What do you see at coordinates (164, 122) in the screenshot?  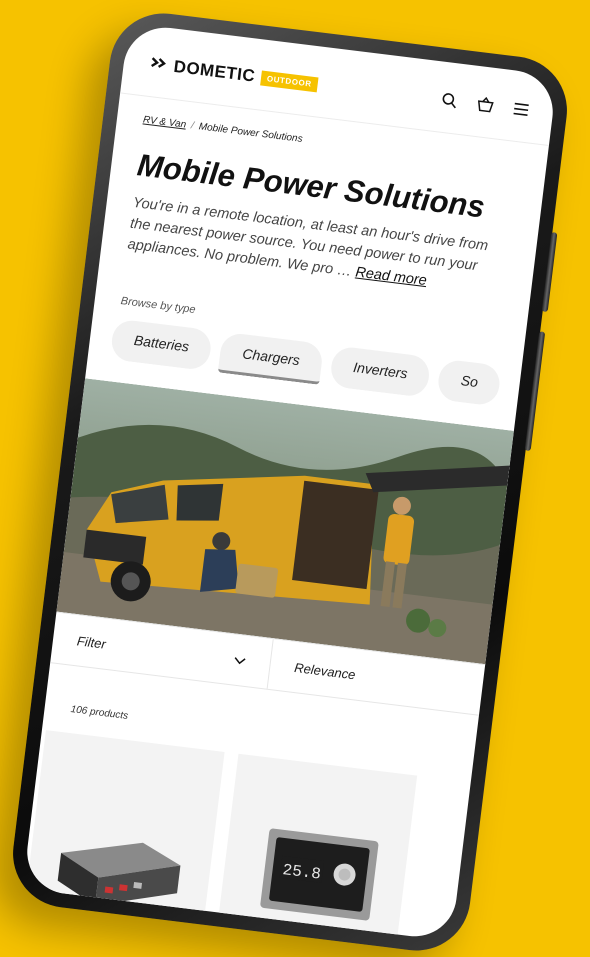 I see `breadcrumb-parent-link: RV & Van` at bounding box center [164, 122].